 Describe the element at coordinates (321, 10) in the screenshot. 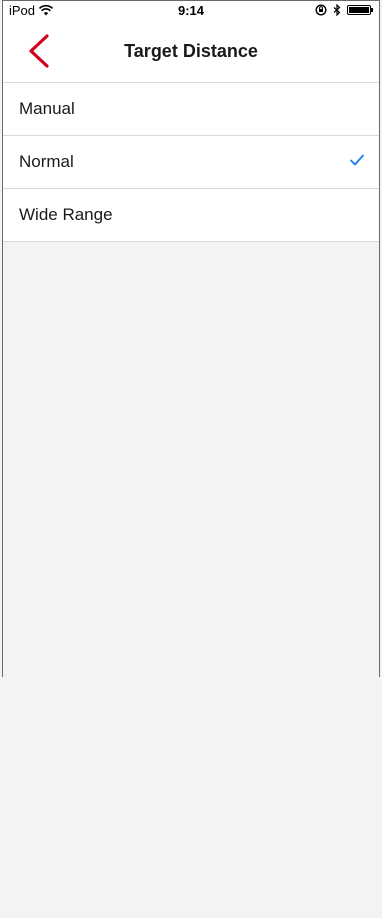

I see `rotation-lock-icon` at that location.